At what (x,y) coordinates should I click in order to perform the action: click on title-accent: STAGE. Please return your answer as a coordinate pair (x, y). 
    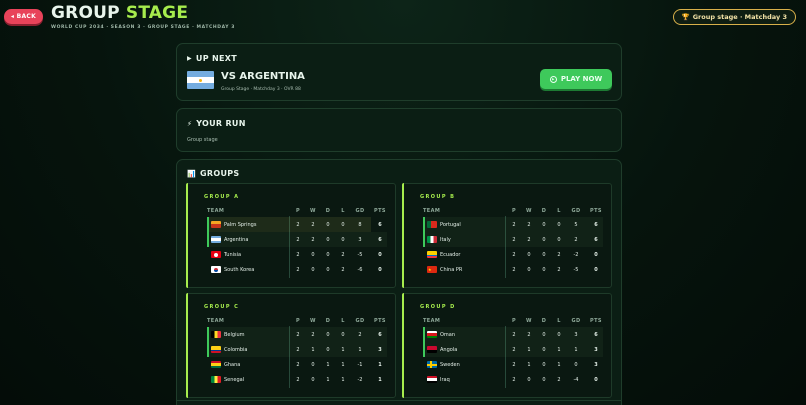
    Looking at the image, I should click on (157, 13).